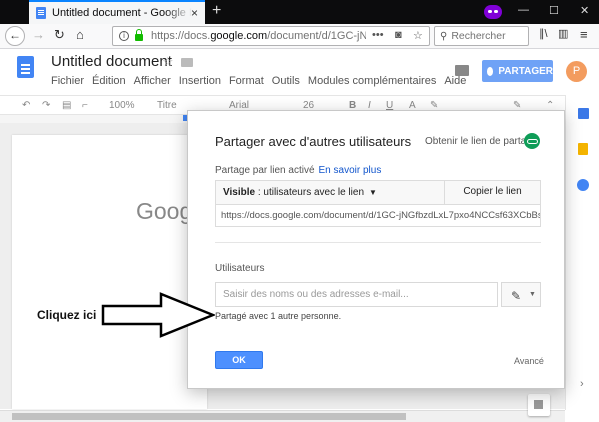  What do you see at coordinates (378, 35) in the screenshot?
I see `page-actions-icon: •••` at bounding box center [378, 35].